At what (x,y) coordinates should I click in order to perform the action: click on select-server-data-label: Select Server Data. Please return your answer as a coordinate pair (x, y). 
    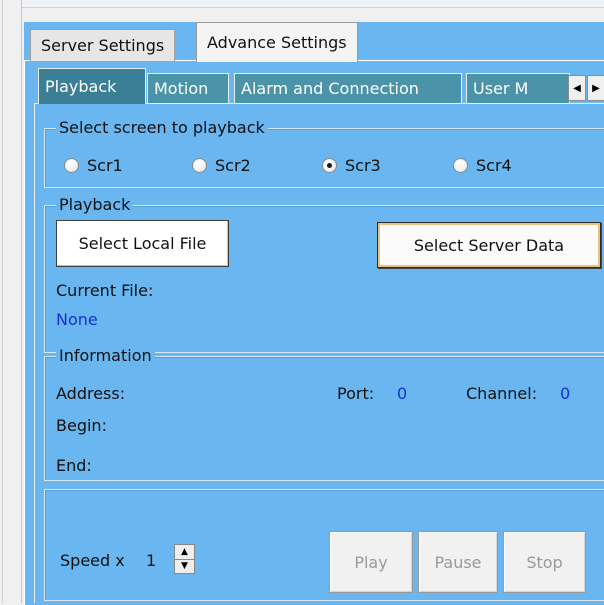
    Looking at the image, I should click on (489, 245).